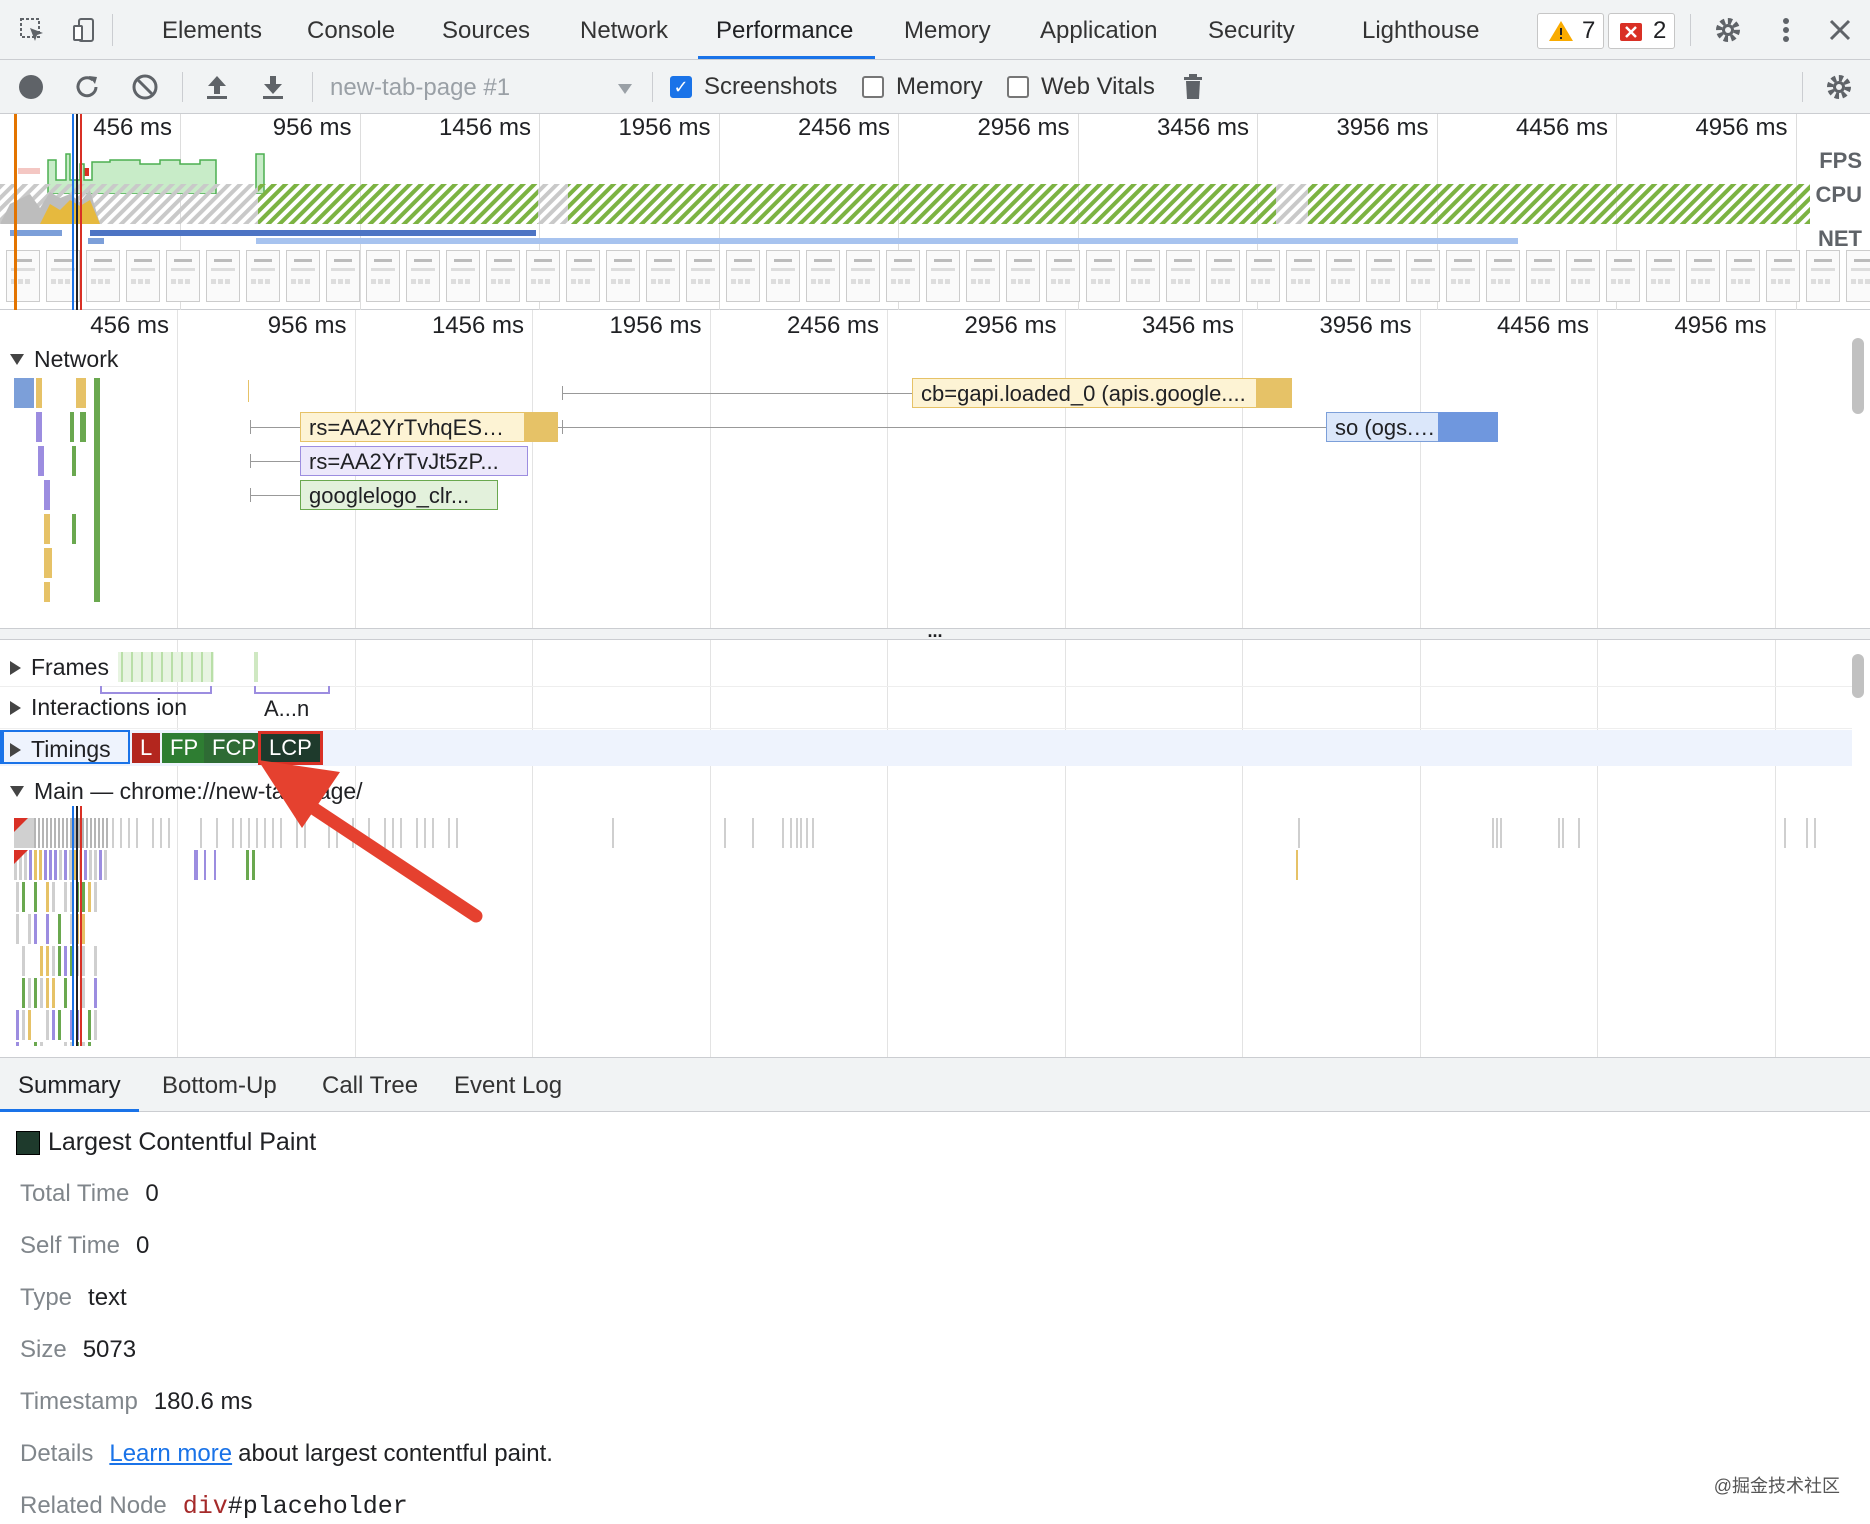 This screenshot has height=1524, width=1870. Describe the element at coordinates (170, 1453) in the screenshot. I see `learn-more-link: Learn more` at that location.